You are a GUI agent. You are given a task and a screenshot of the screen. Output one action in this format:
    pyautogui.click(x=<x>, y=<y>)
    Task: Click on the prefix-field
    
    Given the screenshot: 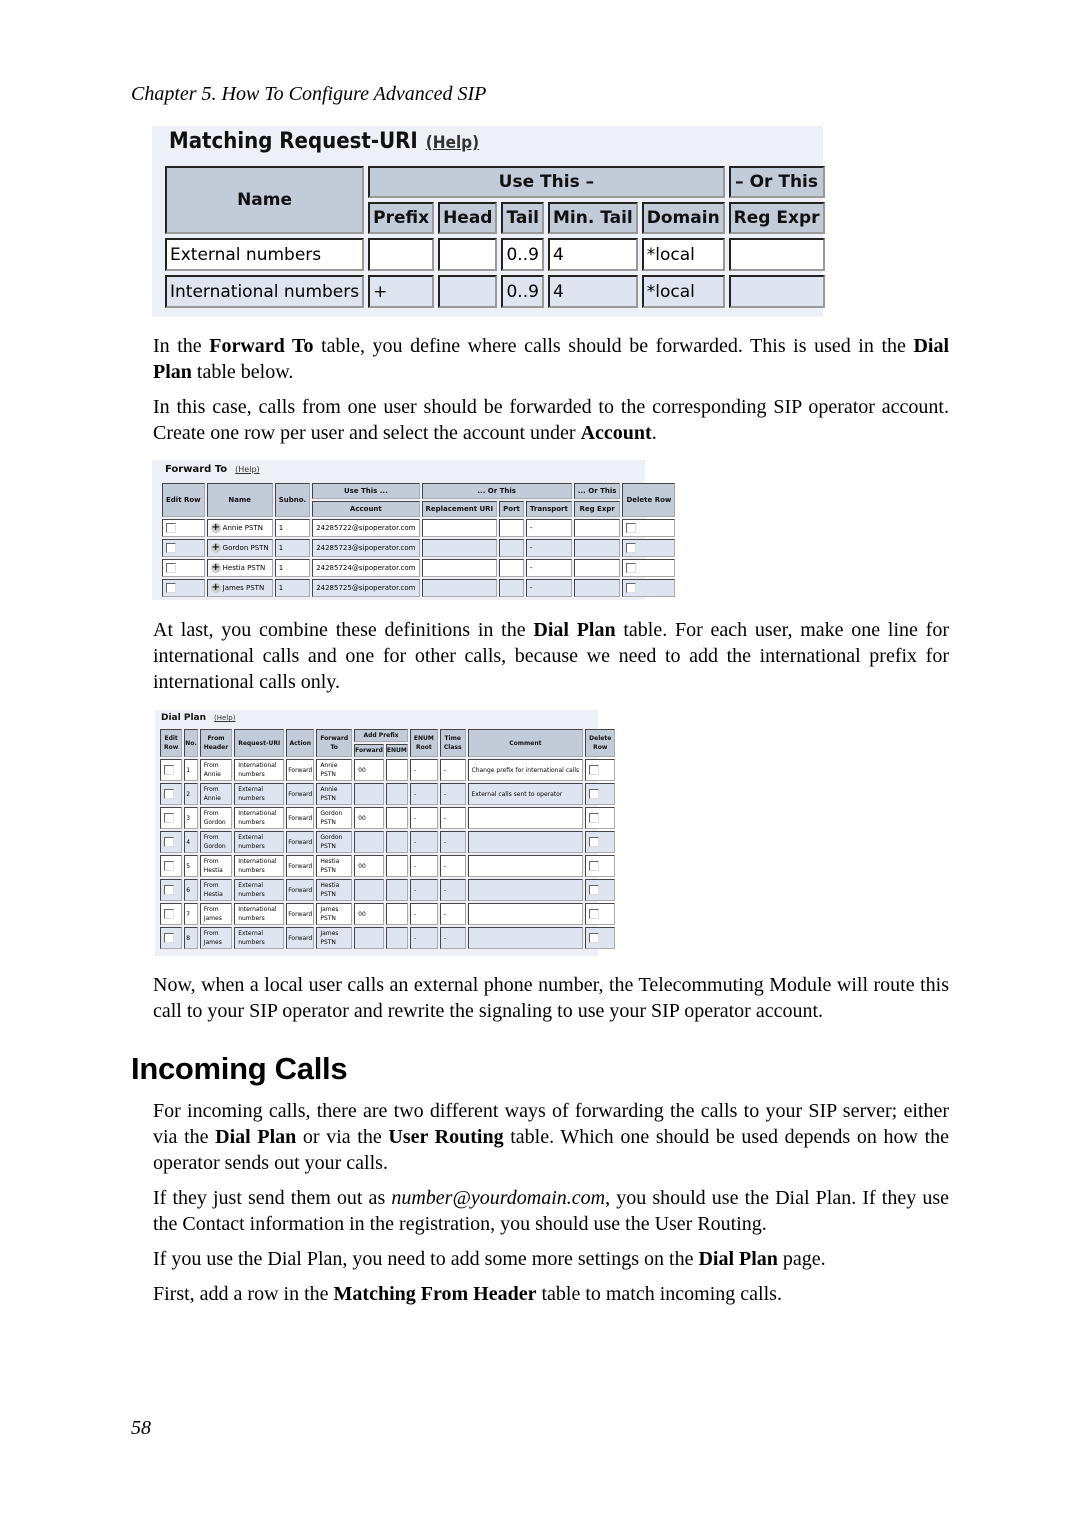 What is the action you would take?
    pyautogui.click(x=401, y=254)
    